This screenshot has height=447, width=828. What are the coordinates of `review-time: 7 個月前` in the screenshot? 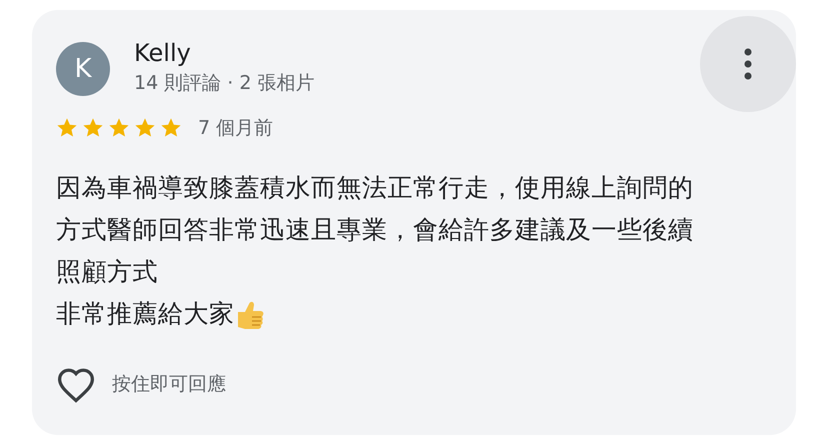 It's located at (236, 128).